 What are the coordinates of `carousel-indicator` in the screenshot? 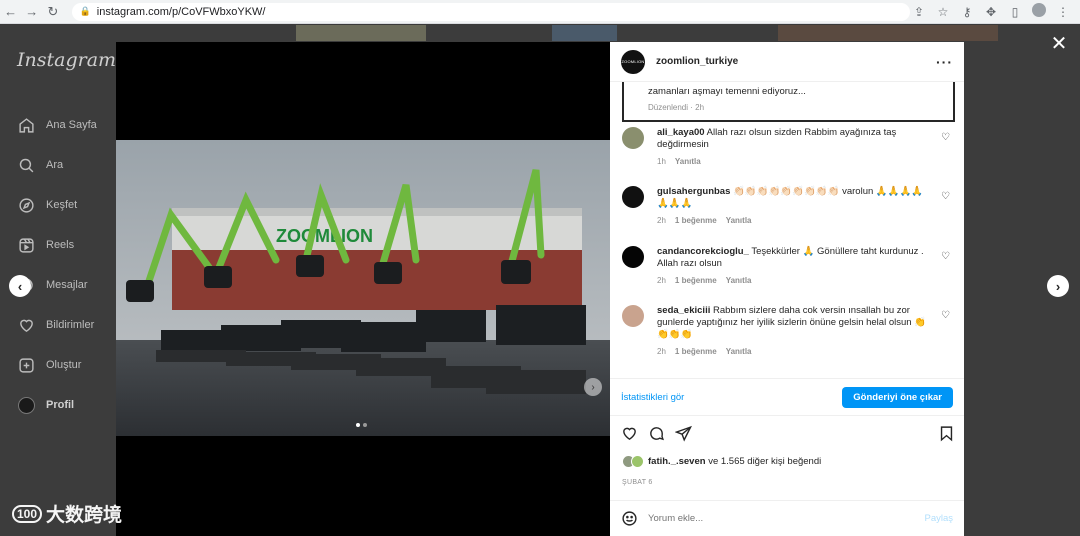 It's located at (361, 425).